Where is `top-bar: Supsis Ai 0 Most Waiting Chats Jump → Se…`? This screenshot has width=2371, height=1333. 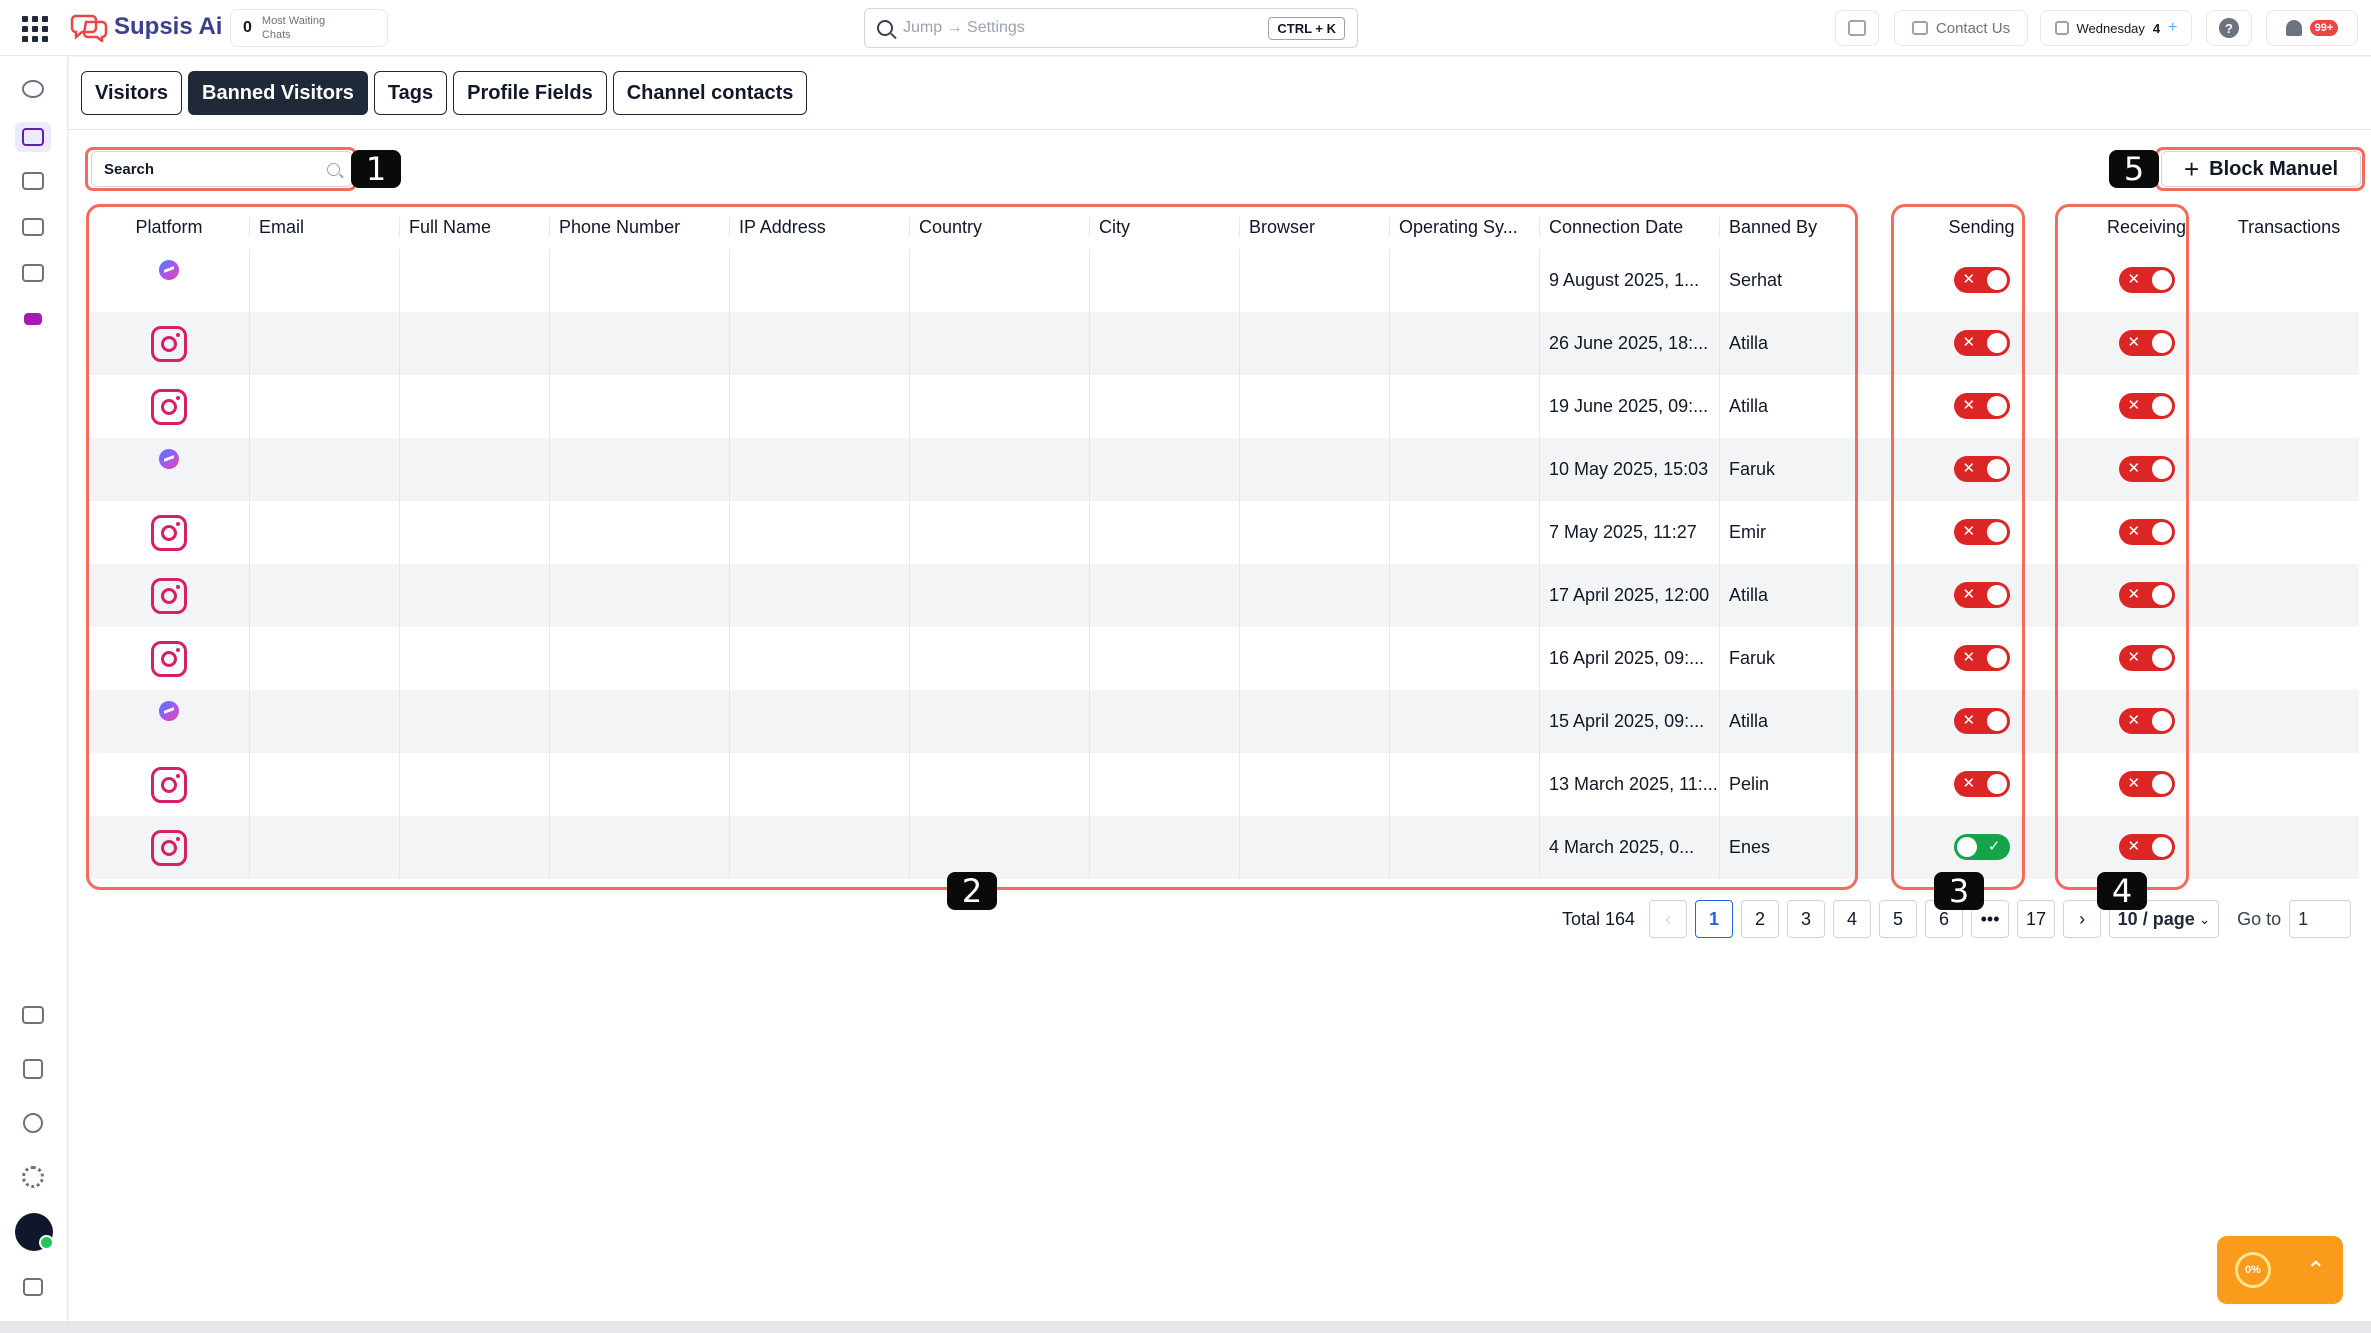
top-bar: Supsis Ai 0 Most Waiting Chats Jump → Se… is located at coordinates (1185, 28).